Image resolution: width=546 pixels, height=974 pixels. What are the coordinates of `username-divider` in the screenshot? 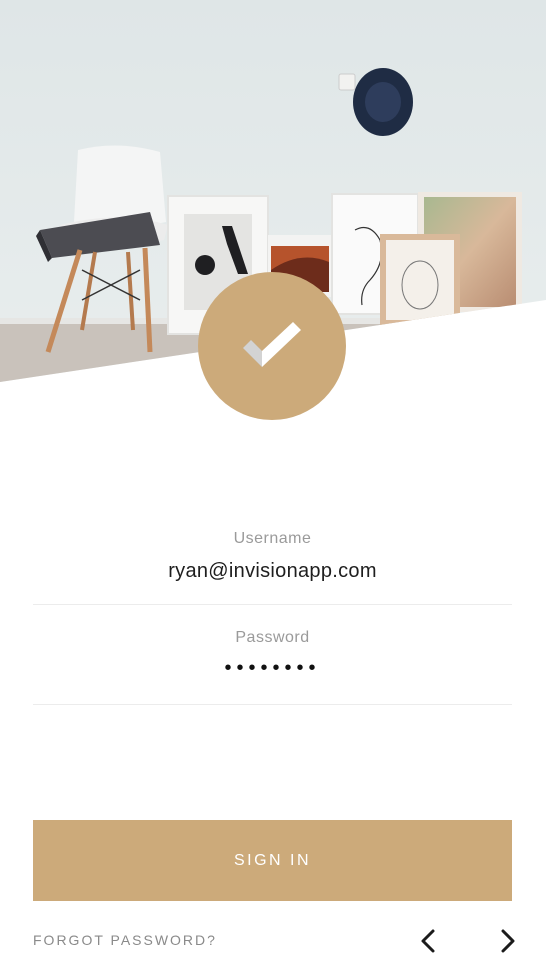 It's located at (272, 604).